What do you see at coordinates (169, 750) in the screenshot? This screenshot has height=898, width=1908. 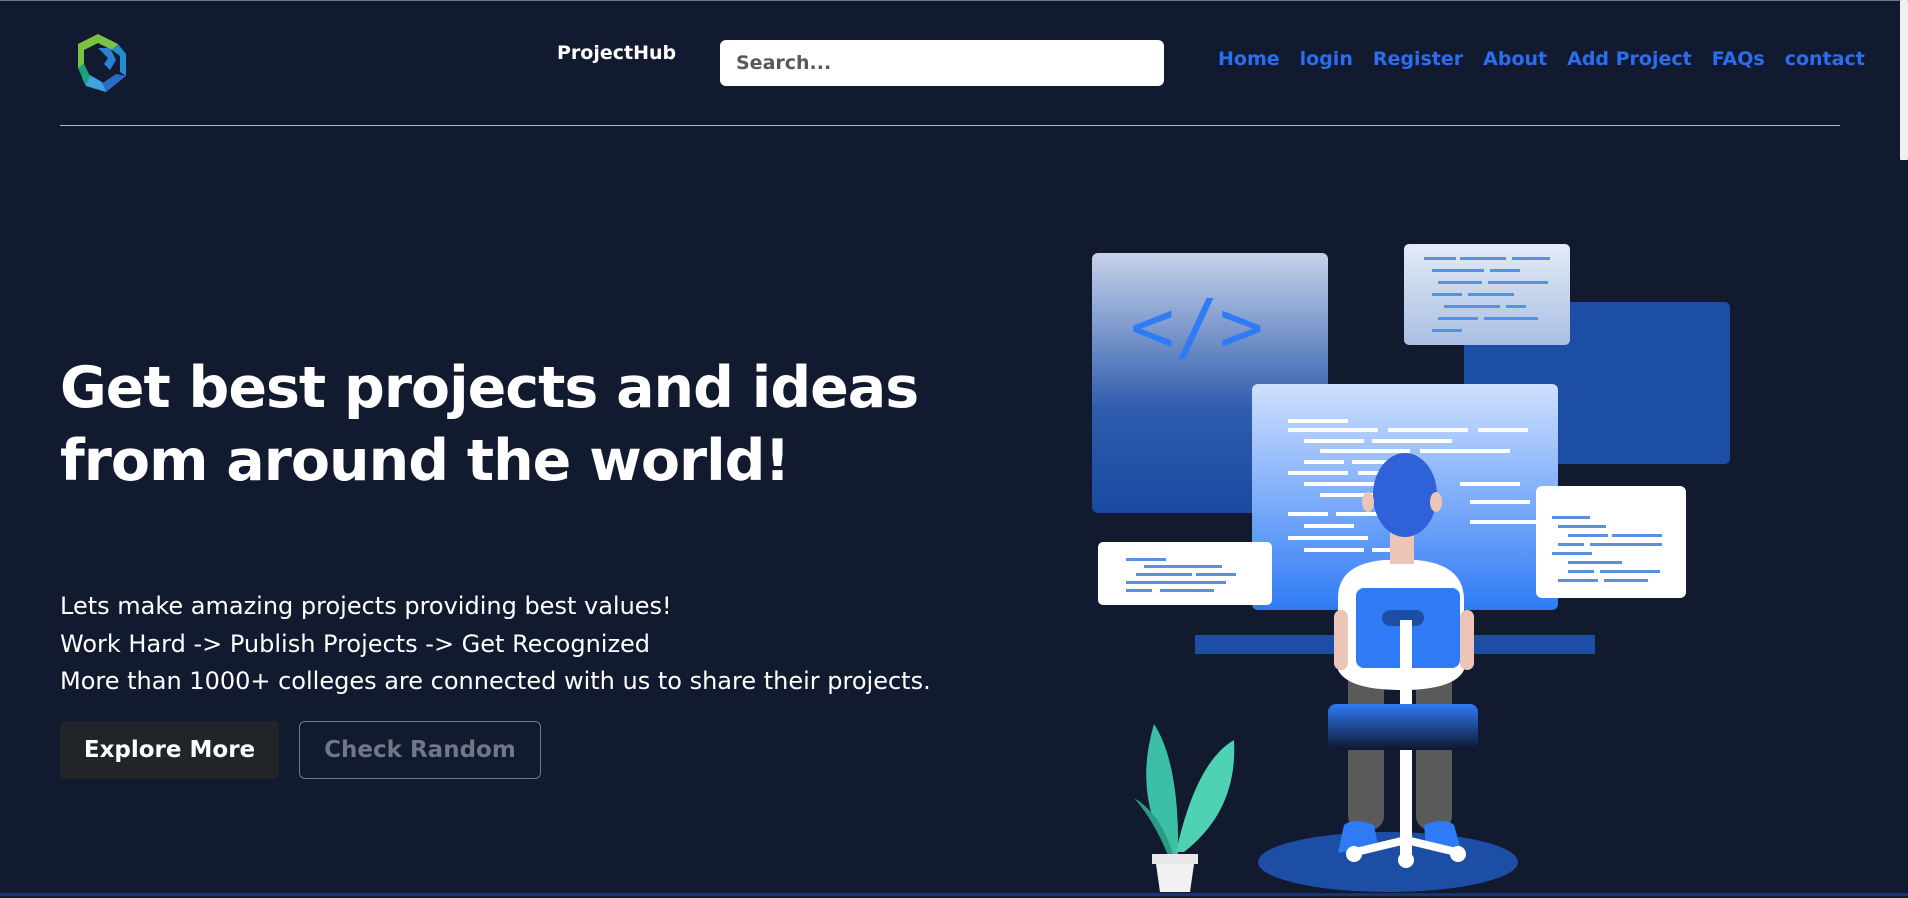 I see `explore-more-button: Explore More` at bounding box center [169, 750].